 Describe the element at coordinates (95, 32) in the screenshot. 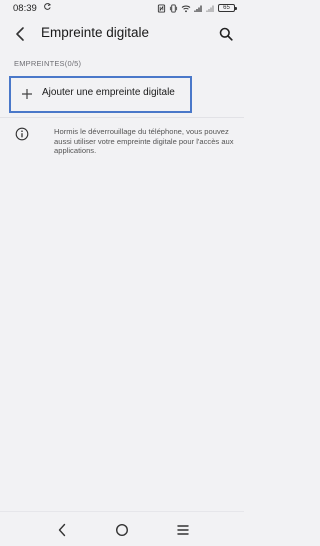

I see `page-title: Empreinte digitale` at that location.